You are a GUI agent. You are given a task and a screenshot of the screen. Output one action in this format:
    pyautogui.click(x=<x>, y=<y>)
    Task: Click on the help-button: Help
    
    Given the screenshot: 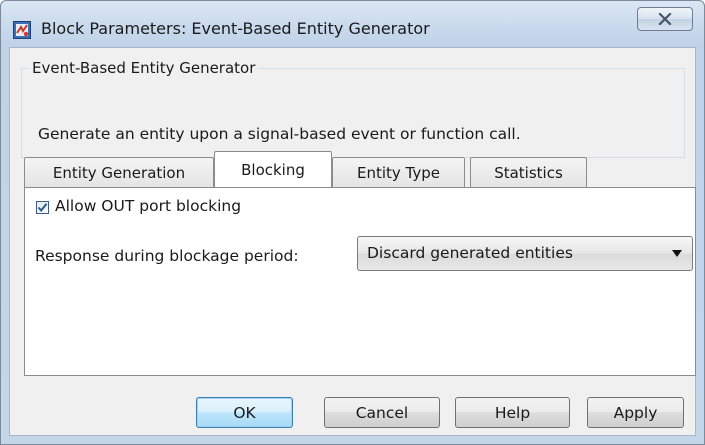 What is the action you would take?
    pyautogui.click(x=512, y=412)
    